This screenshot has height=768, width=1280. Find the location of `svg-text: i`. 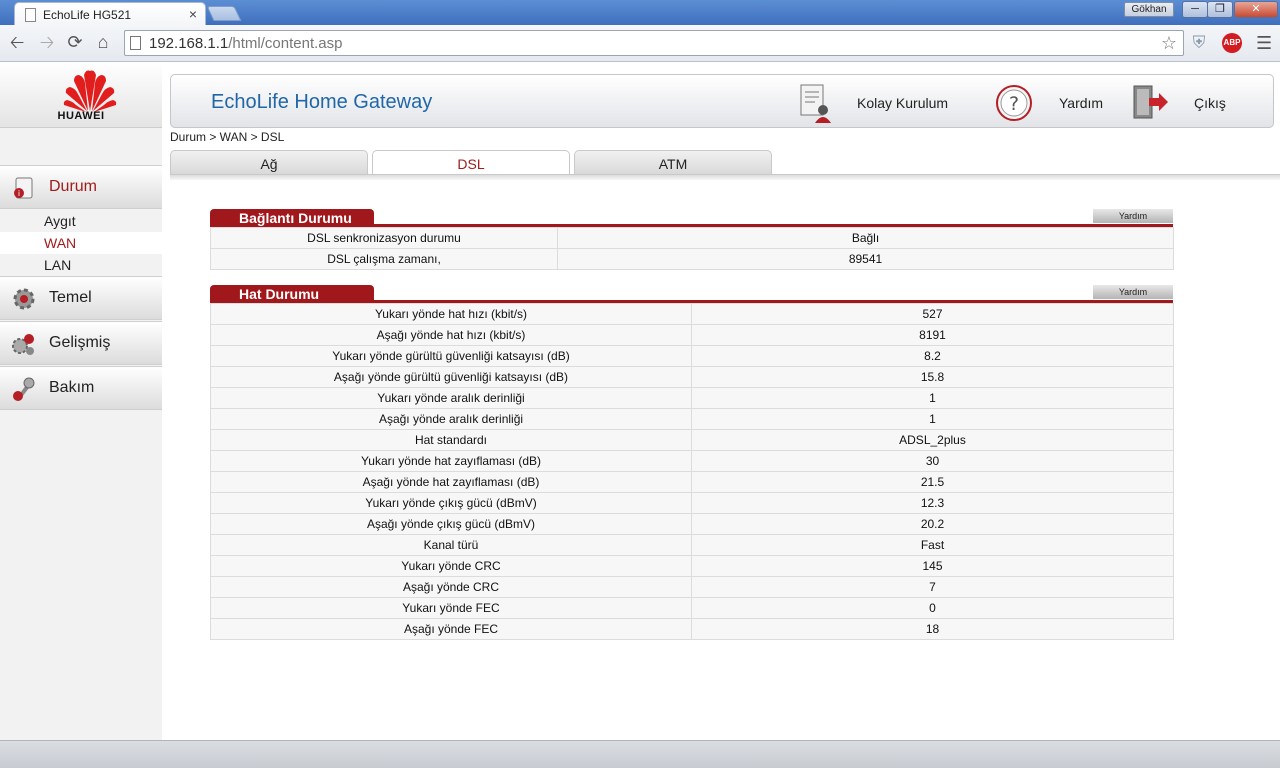

svg-text: i is located at coordinates (19, 193).